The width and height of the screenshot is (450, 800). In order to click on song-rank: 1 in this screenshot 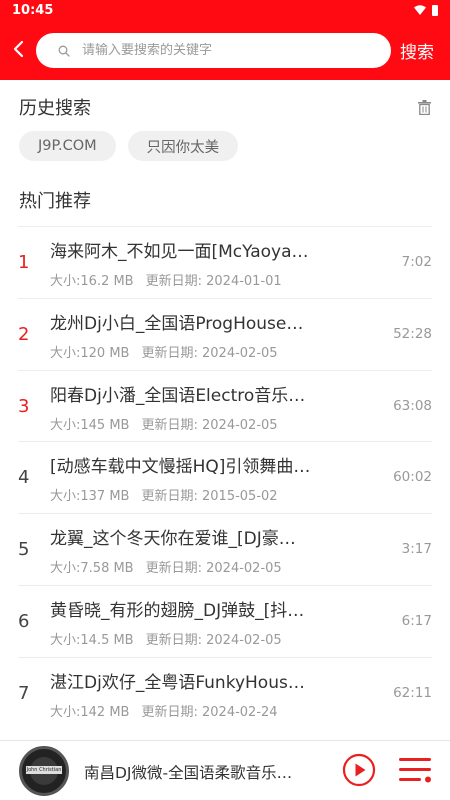, I will do `click(24, 262)`.